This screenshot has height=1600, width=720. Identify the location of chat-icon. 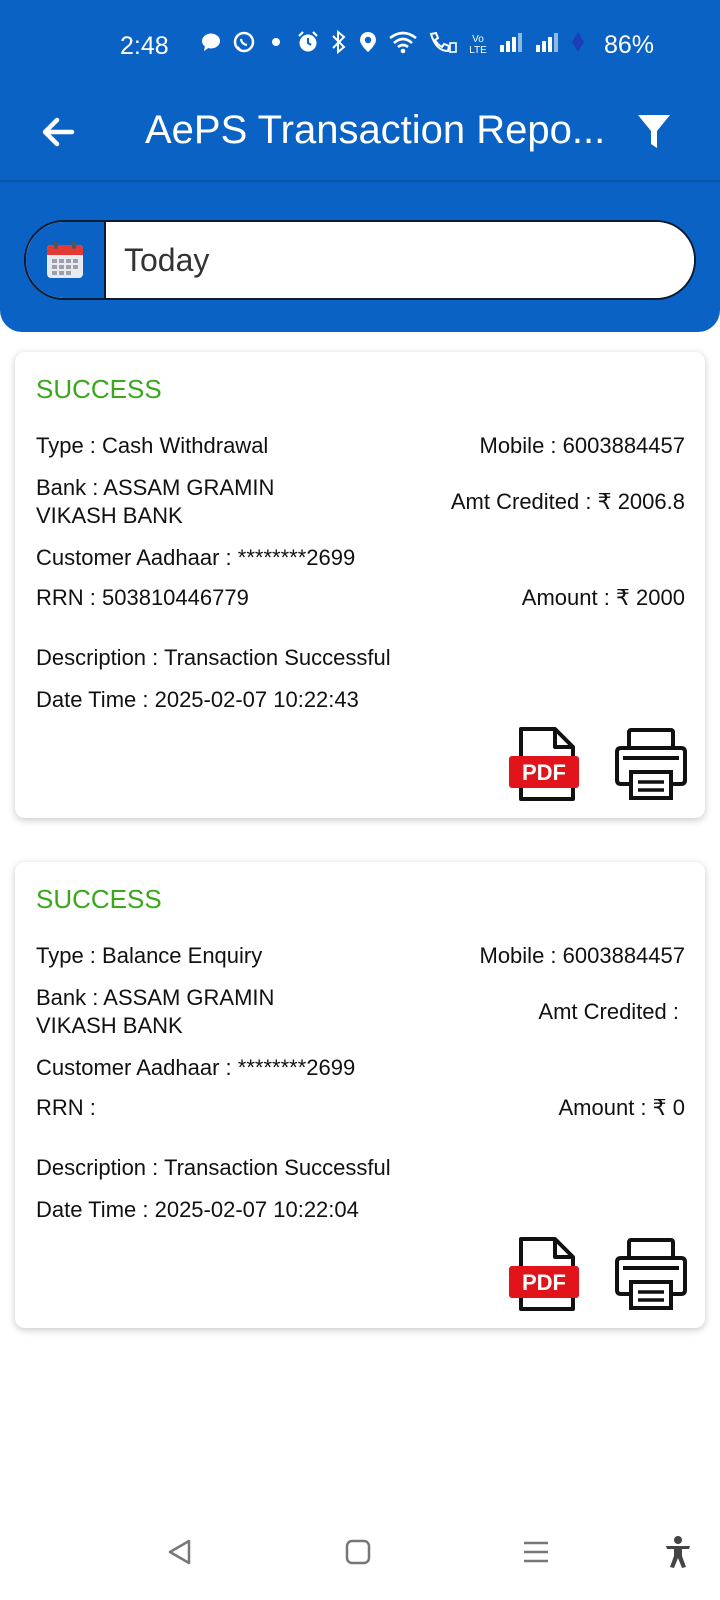
(211, 45).